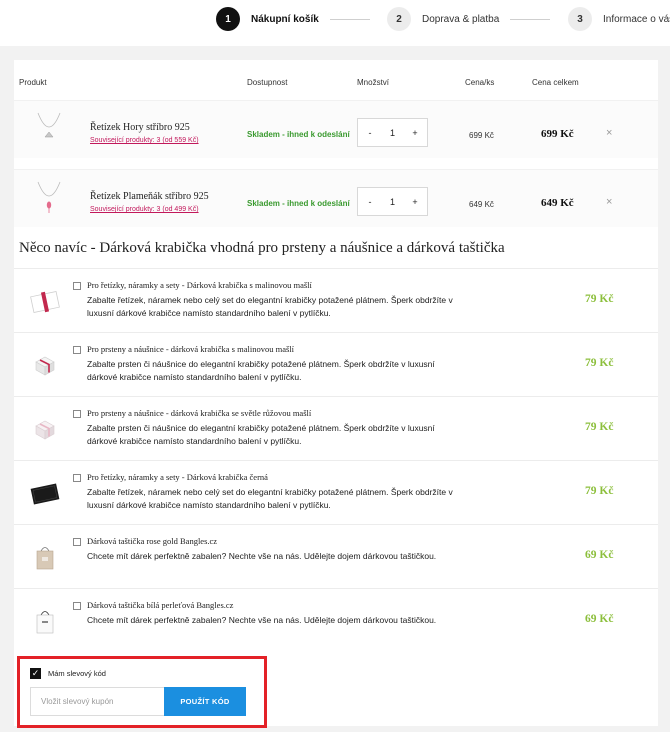 This screenshot has width=670, height=732. Describe the element at coordinates (45, 494) in the screenshot. I see `gift-box-black-icon` at that location.